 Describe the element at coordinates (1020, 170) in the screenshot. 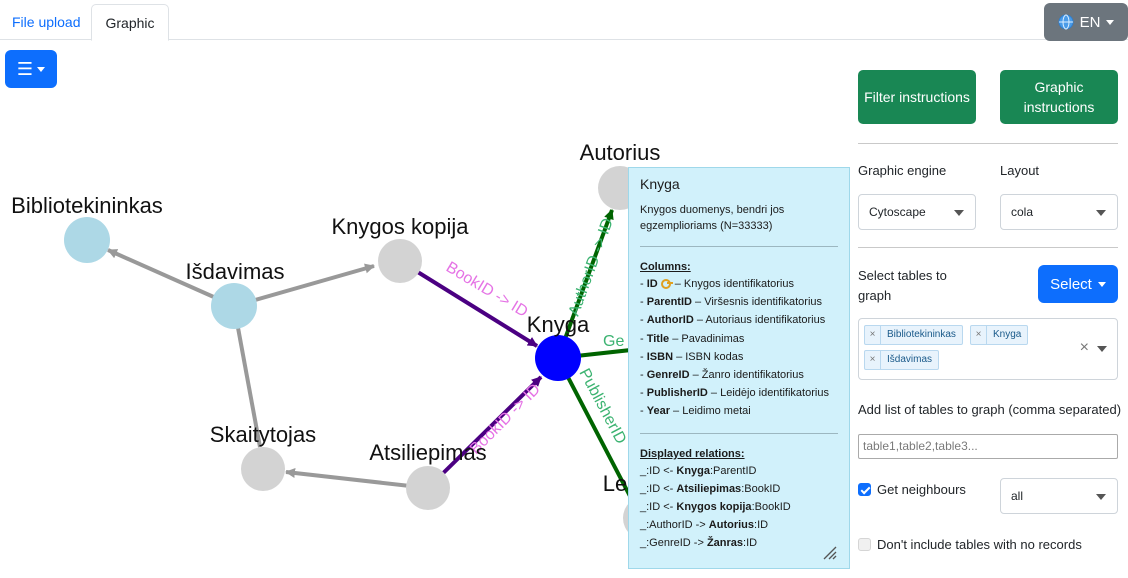

I see `layout-label: Layout` at that location.